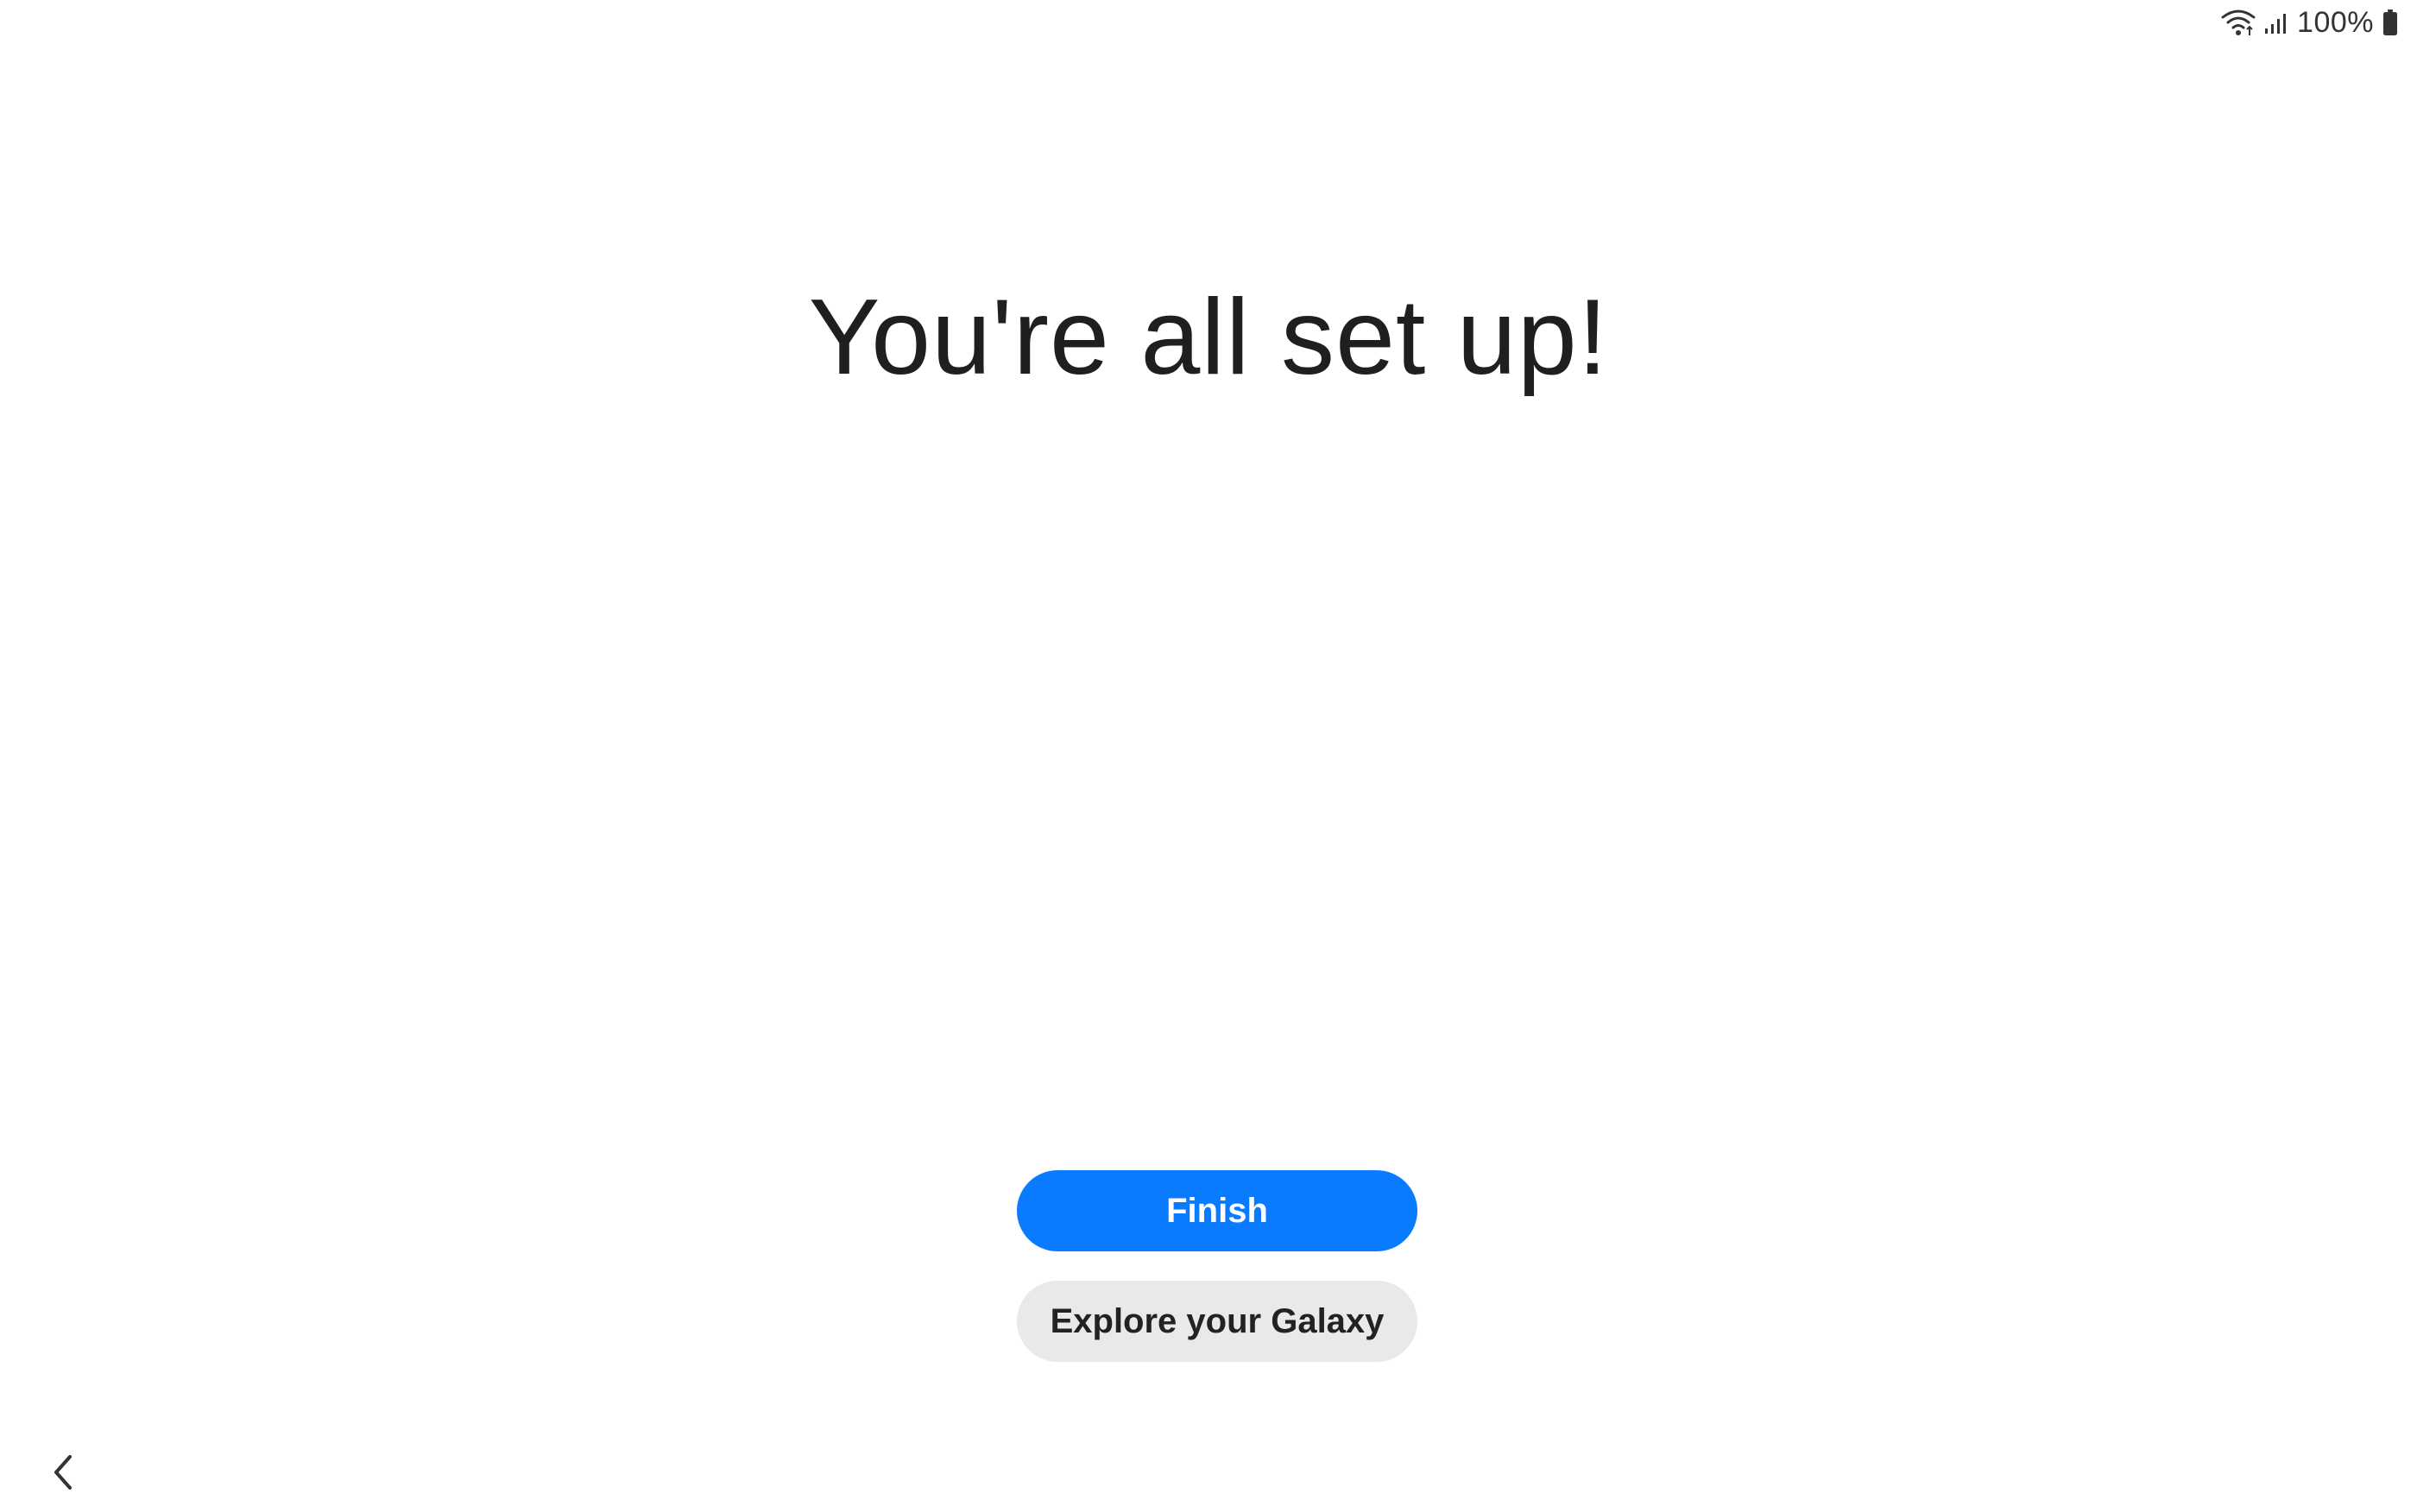 The image size is (2417, 1512). Describe the element at coordinates (2335, 22) in the screenshot. I see `battery-percentage: 100%` at that location.